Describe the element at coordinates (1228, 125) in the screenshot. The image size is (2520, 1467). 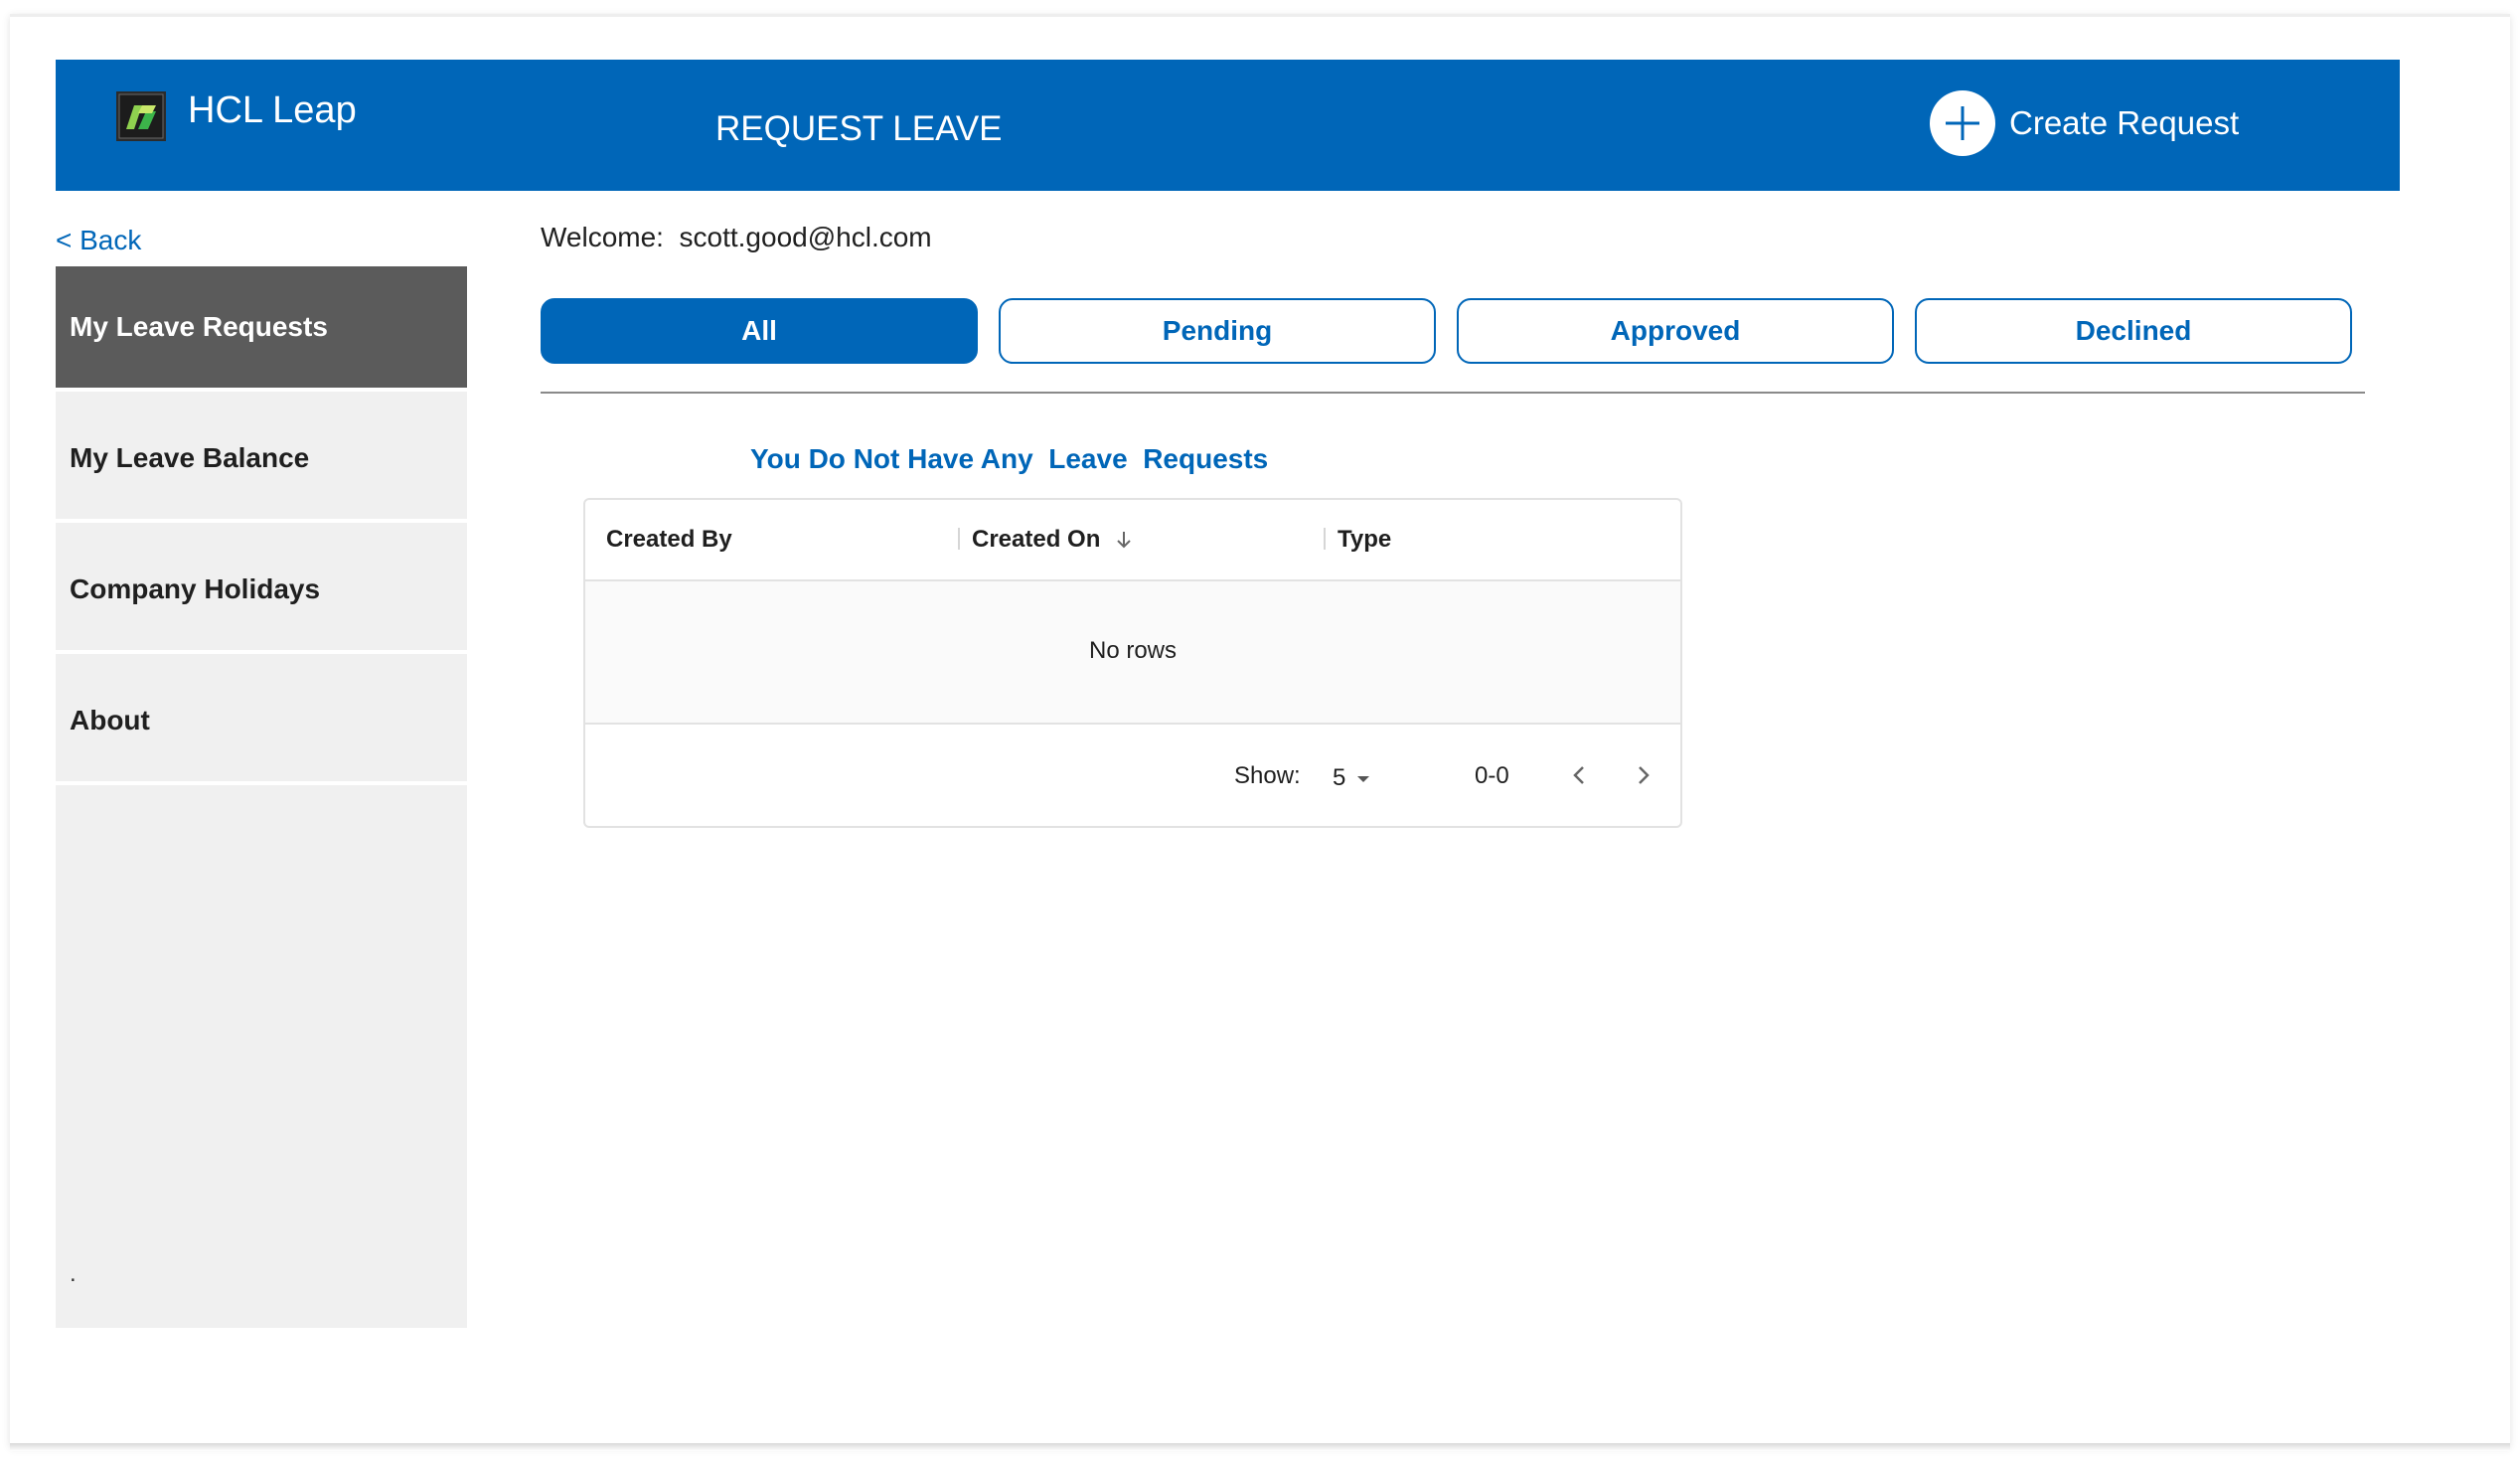
I see `app-header: HCL Leap REQUEST LEAVE Create Request` at that location.